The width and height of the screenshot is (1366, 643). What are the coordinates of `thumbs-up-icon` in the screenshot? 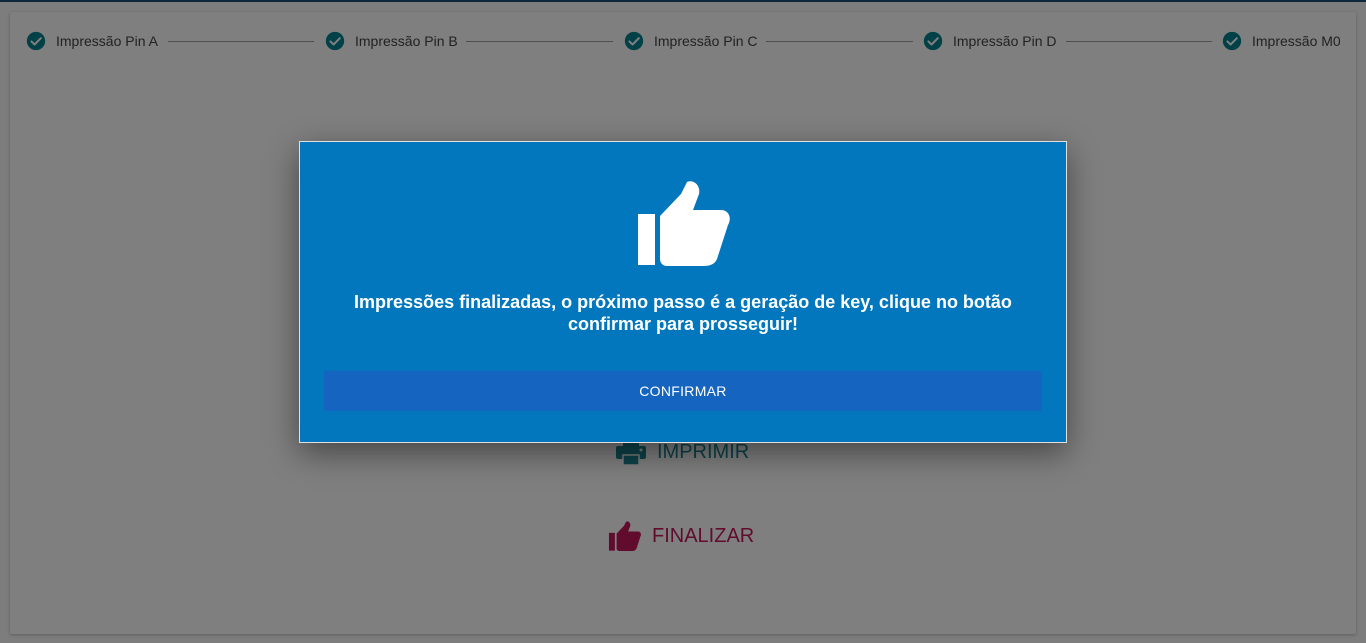 It's located at (684, 223).